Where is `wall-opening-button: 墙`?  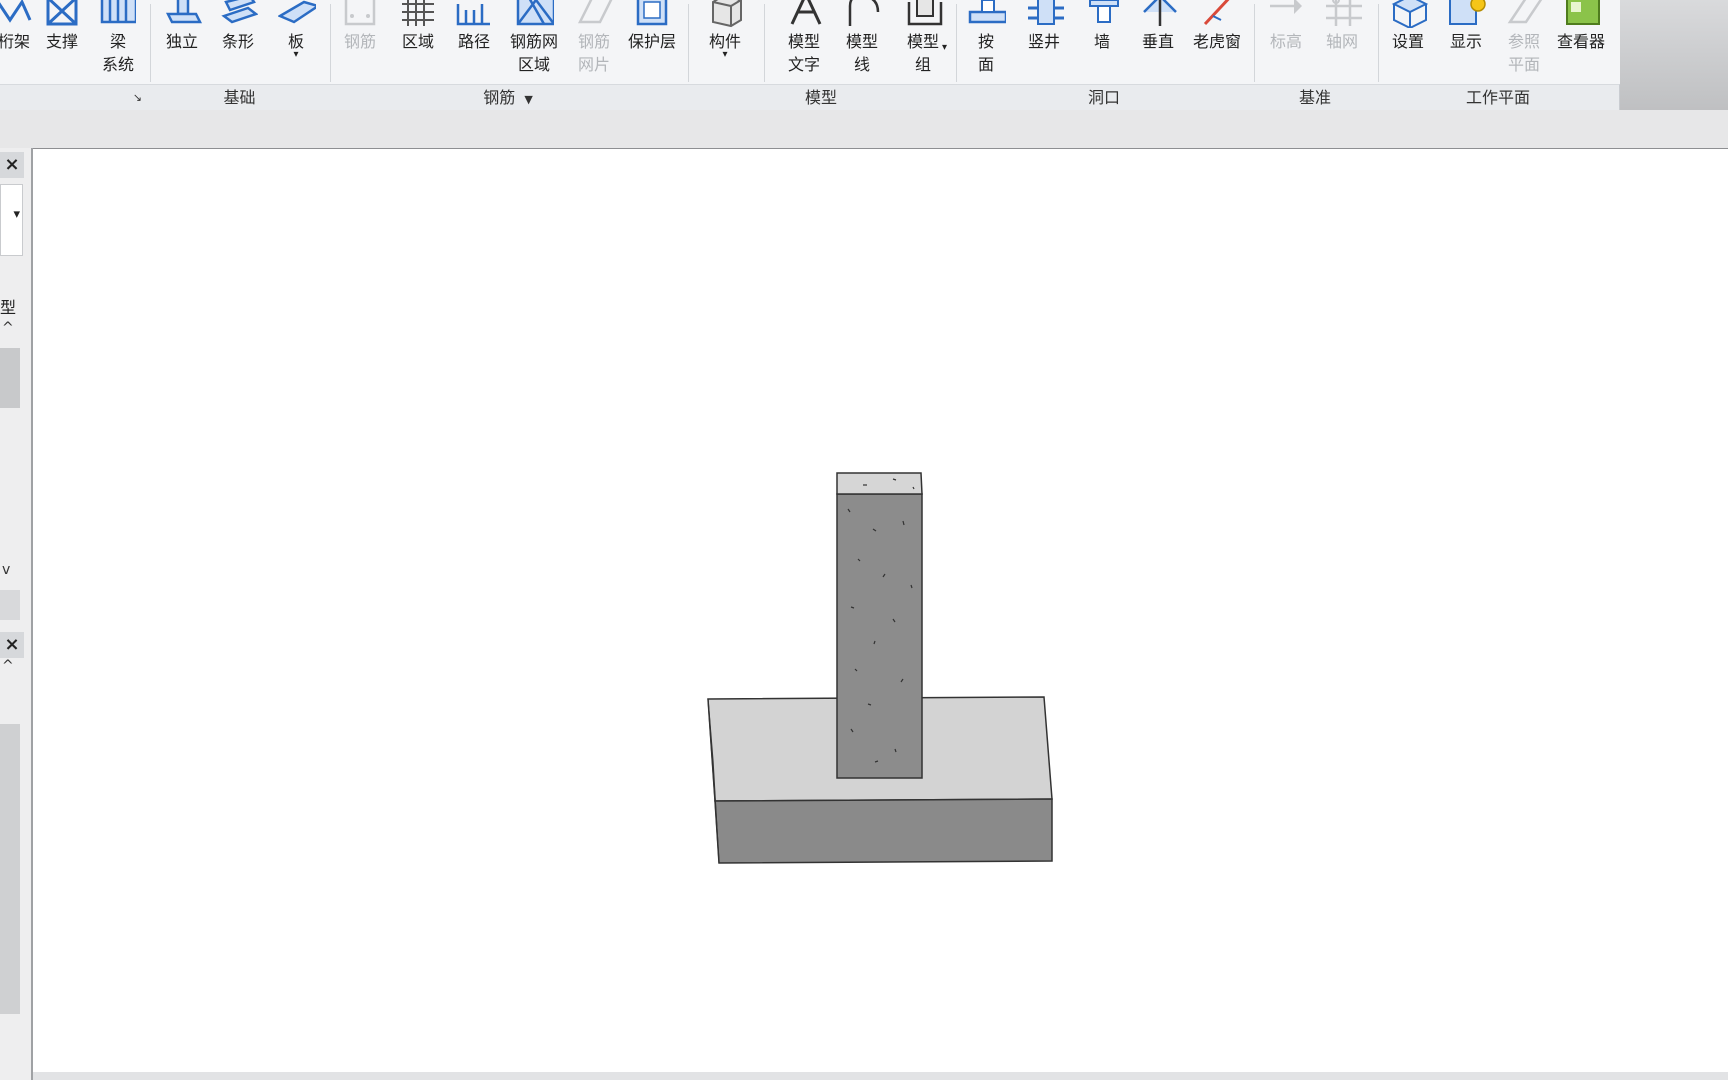
wall-opening-button: 墙 is located at coordinates (1102, 42).